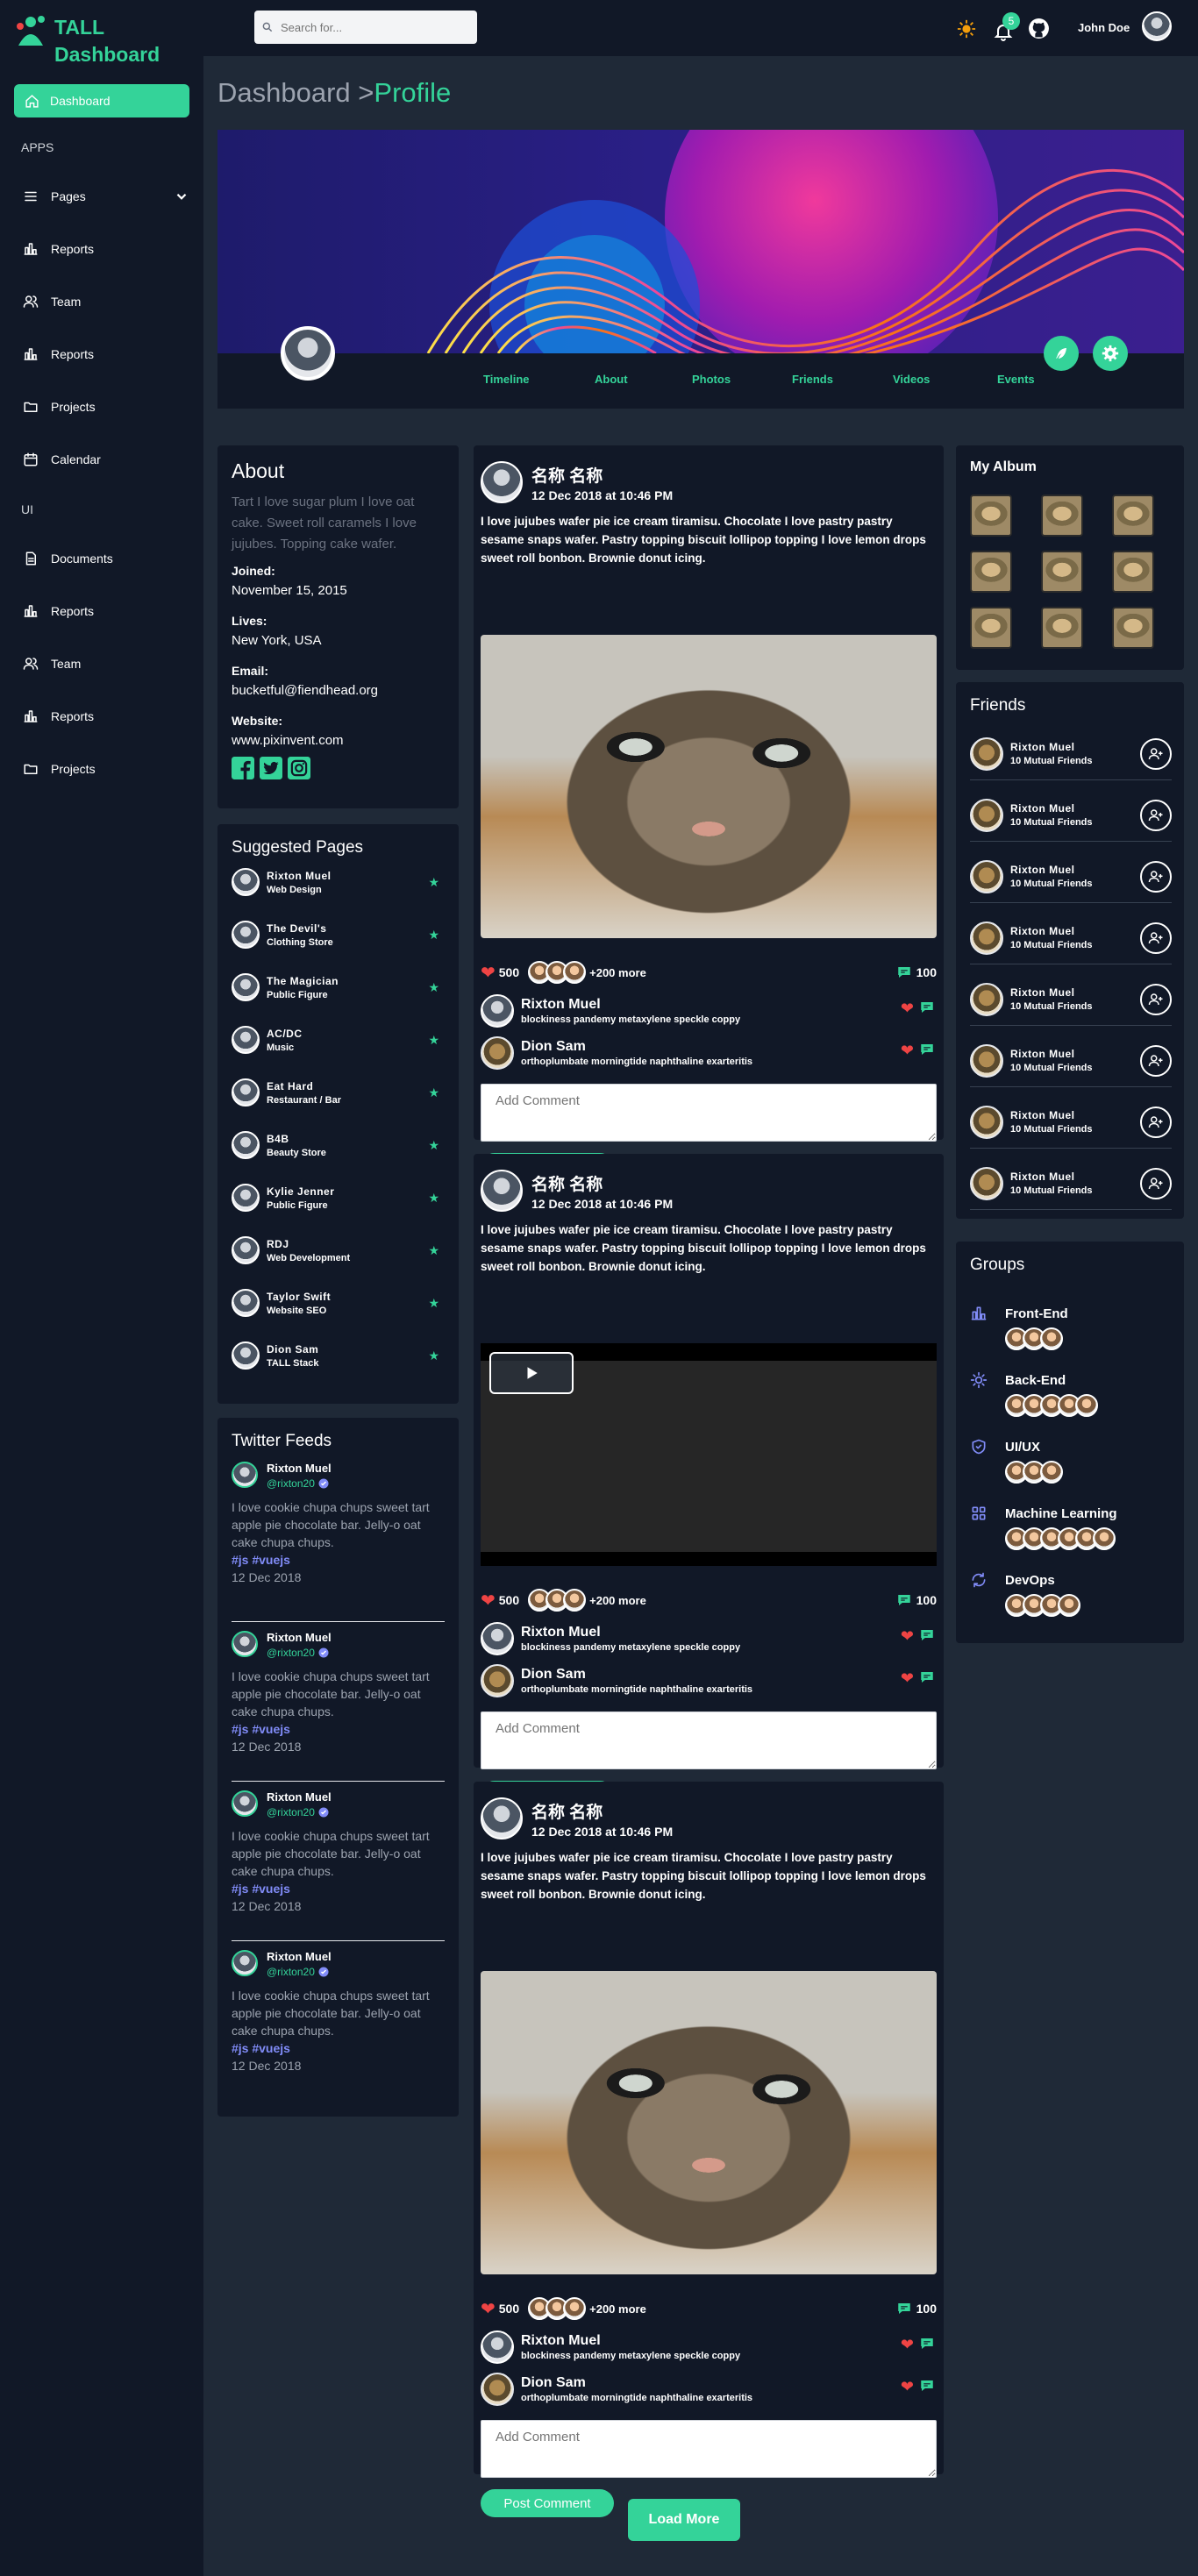  Describe the element at coordinates (813, 379) in the screenshot. I see `tab-friends: Friends` at that location.